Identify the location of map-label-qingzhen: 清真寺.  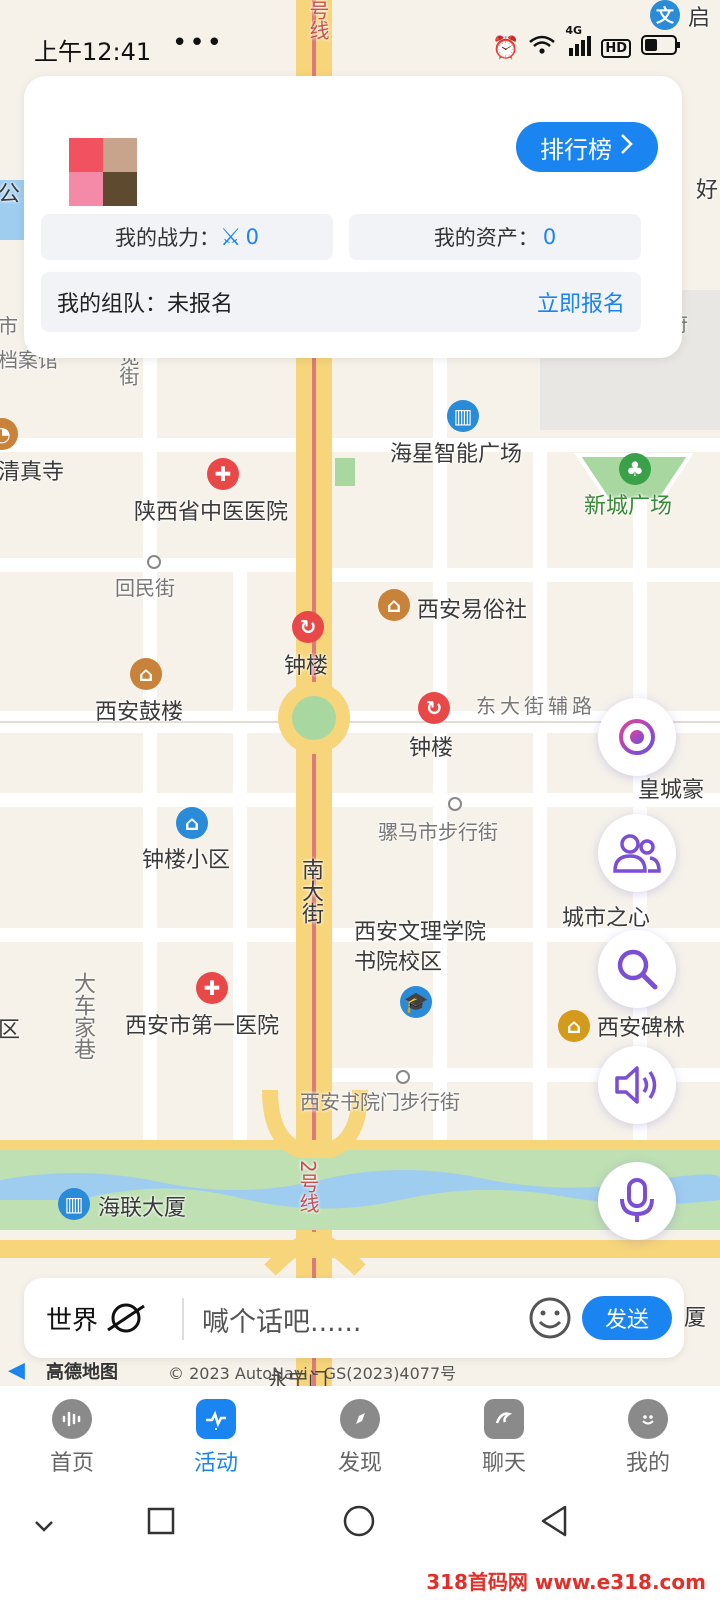
(32, 470).